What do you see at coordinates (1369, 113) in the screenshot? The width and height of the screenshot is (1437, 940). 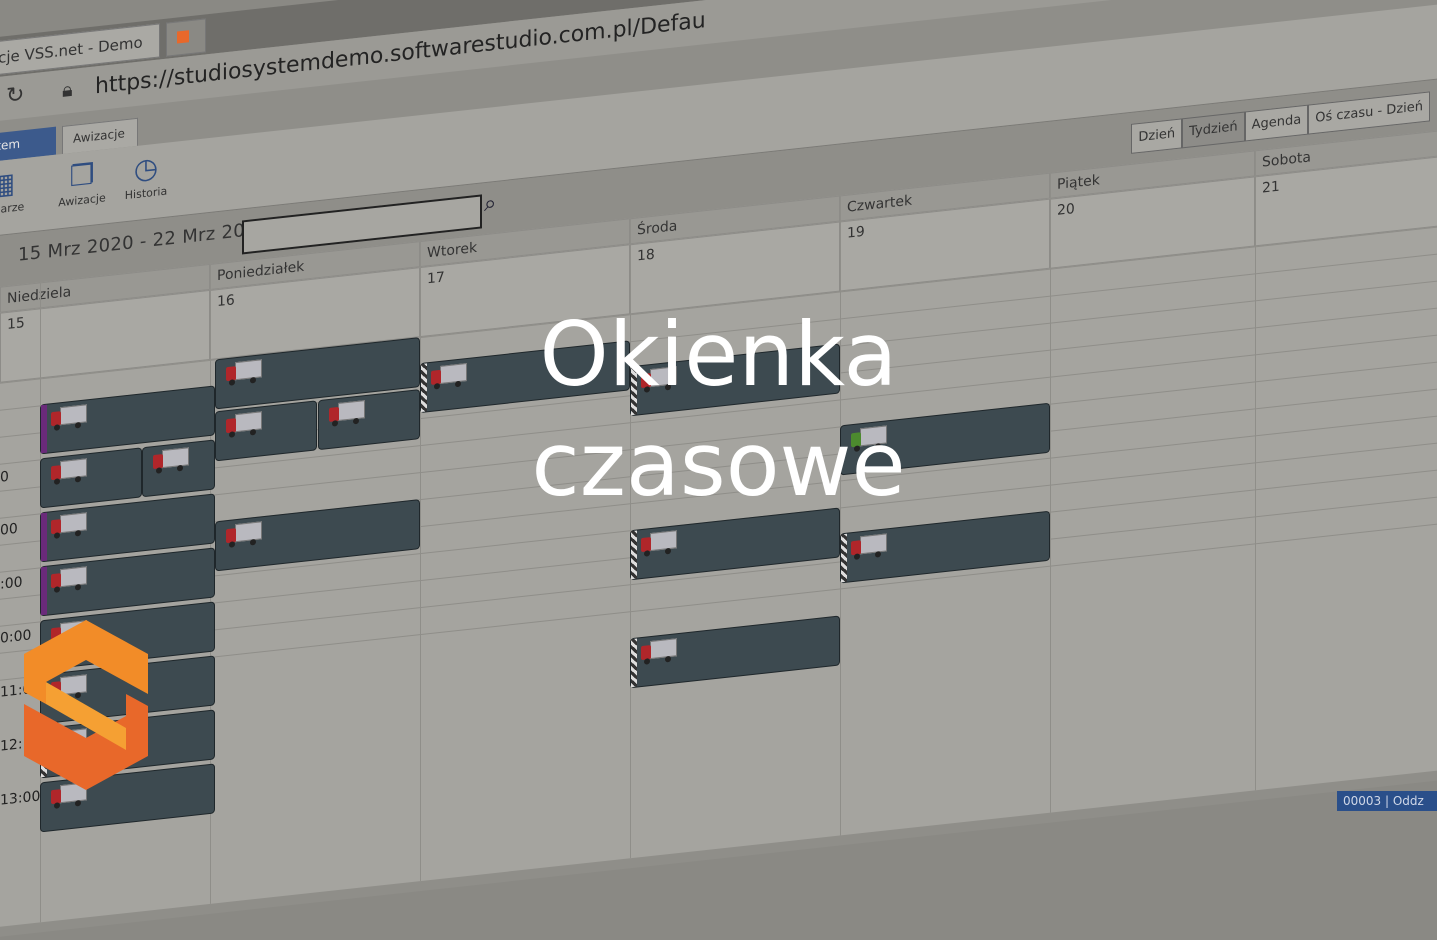 I see `view-timeline-day: Oś czasu - Dzień` at bounding box center [1369, 113].